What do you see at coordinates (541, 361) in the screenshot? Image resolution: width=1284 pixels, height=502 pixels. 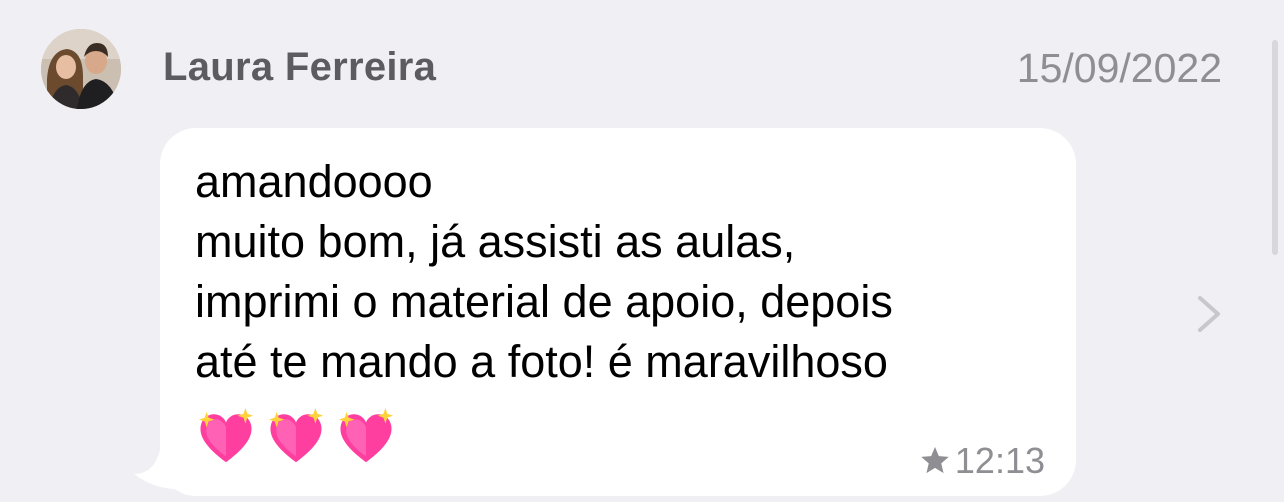 I see `message-line: até te mando a foto! é maravilhoso` at bounding box center [541, 361].